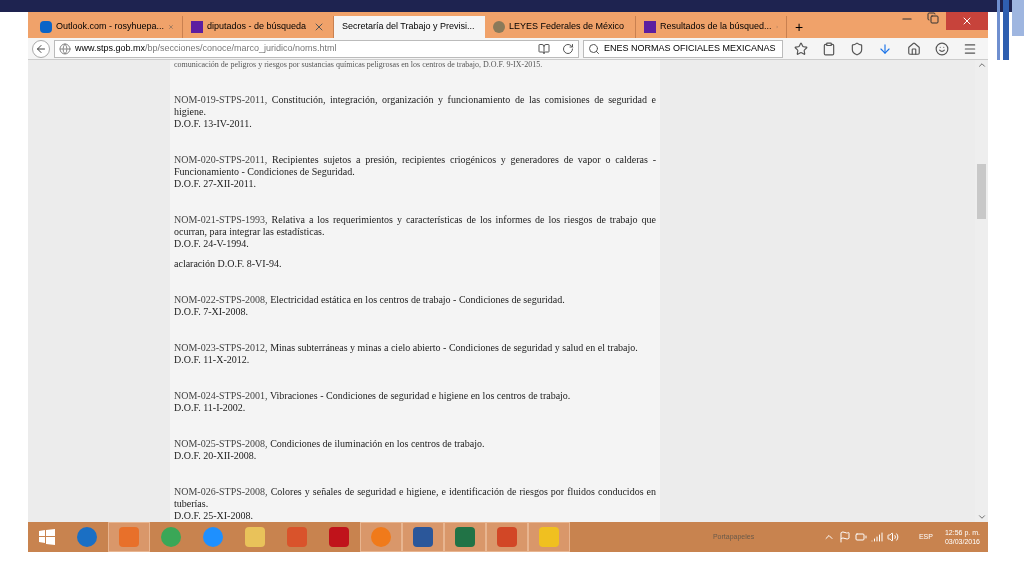 The width and height of the screenshot is (1024, 576). I want to click on norm-entry: NOM-023-STPS-2012, Minas subterráneas y minas a cielo abierto - Condiciones de seguridad y salud en el trabajo., so click(406, 348).